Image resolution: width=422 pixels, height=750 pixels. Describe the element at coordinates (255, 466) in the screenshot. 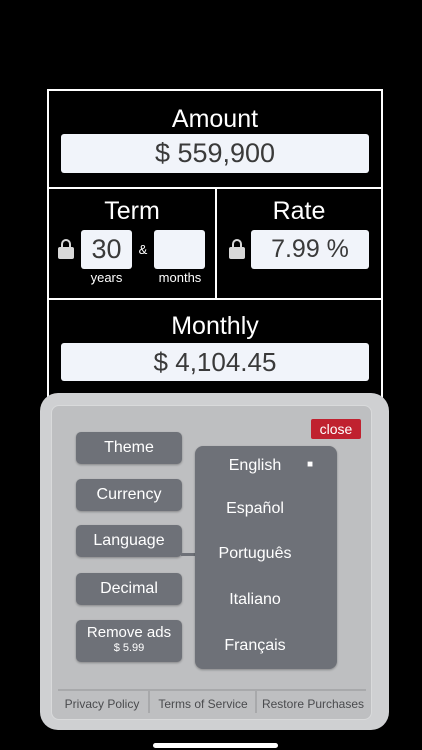

I see `language-option-english: English` at that location.